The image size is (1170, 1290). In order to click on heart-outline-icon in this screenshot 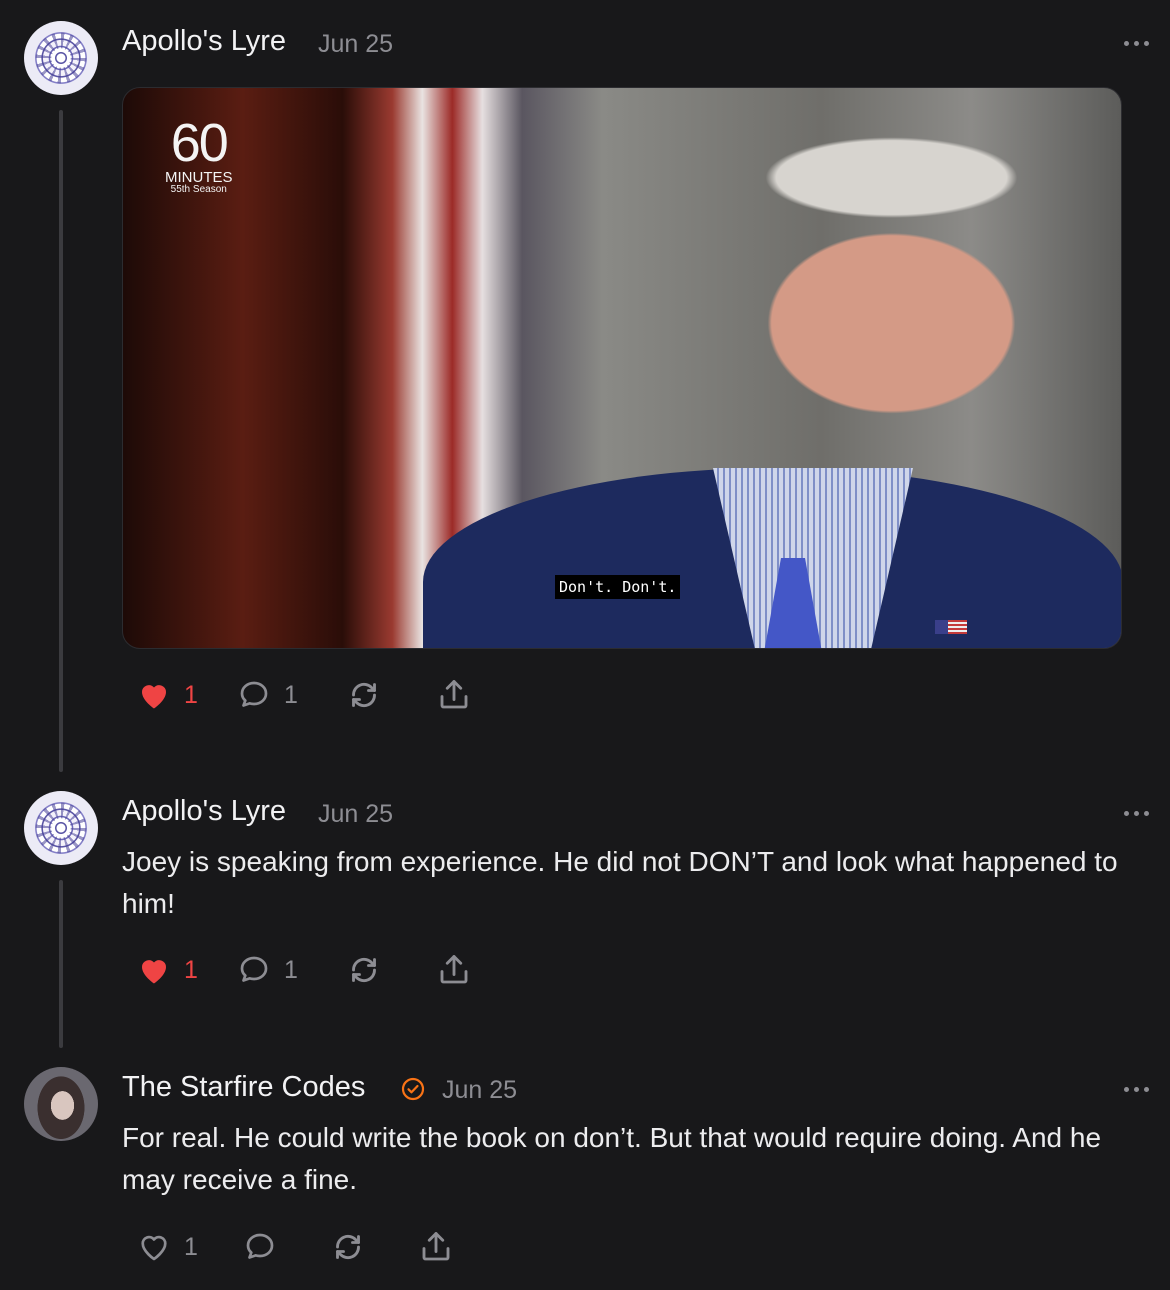, I will do `click(154, 1248)`.